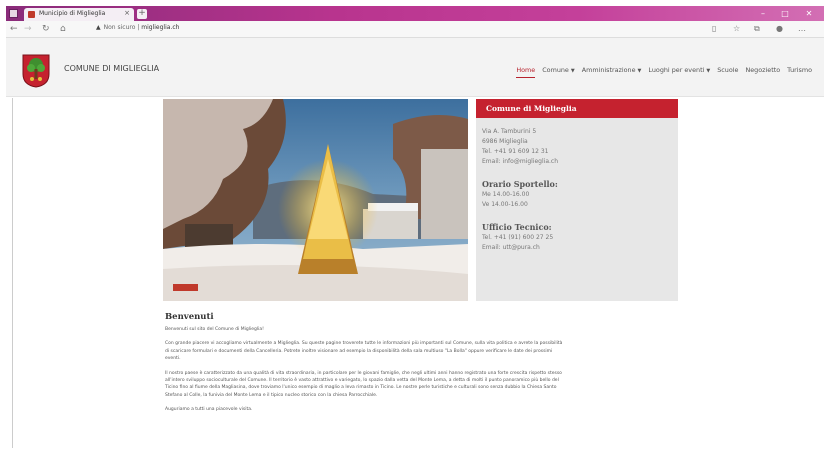 This screenshot has width=830, height=450. I want to click on close-window-icon: ✕, so click(809, 13).